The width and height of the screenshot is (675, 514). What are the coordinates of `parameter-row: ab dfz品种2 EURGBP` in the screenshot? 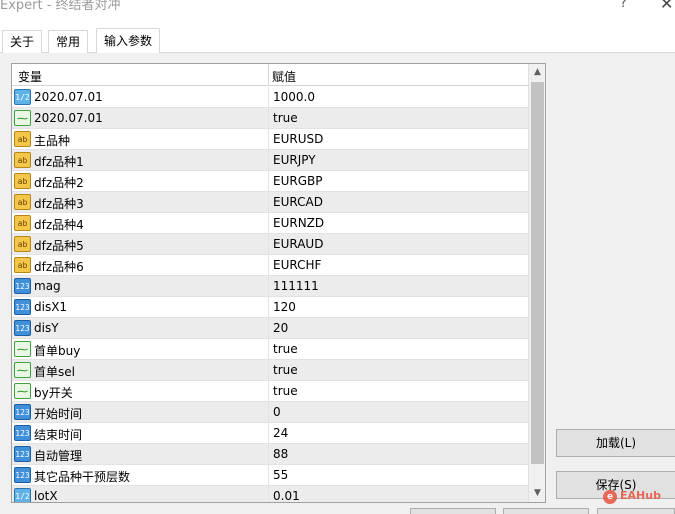 It's located at (270, 181).